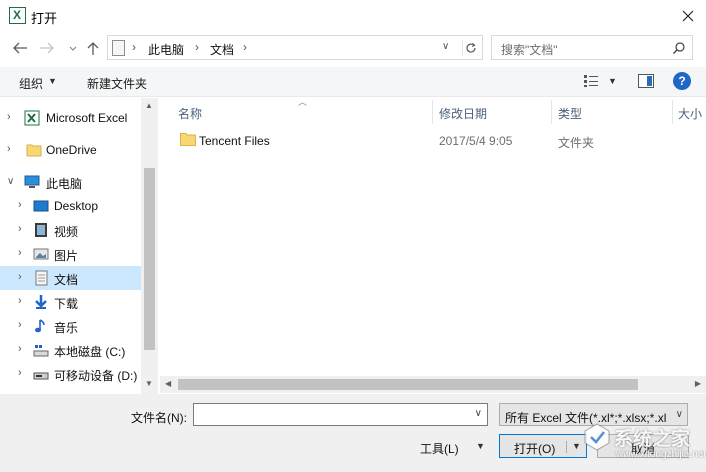  What do you see at coordinates (66, 328) in the screenshot?
I see `sidebar-item-label: 音乐` at bounding box center [66, 328].